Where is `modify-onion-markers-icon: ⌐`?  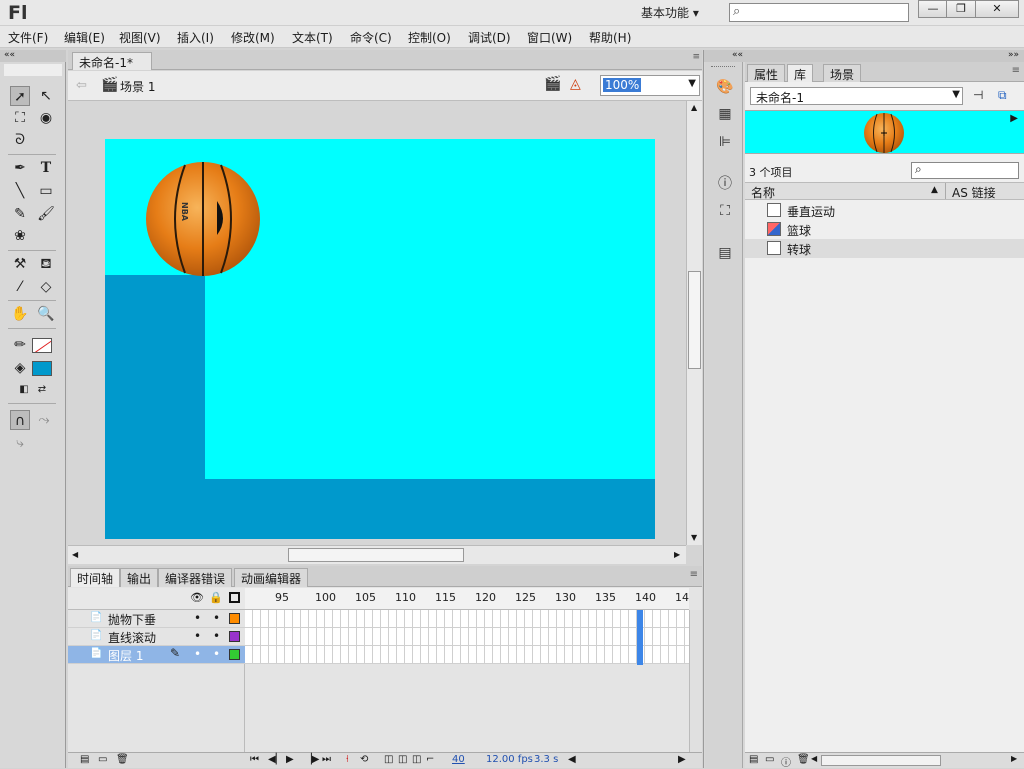 modify-onion-markers-icon: ⌐ is located at coordinates (430, 759).